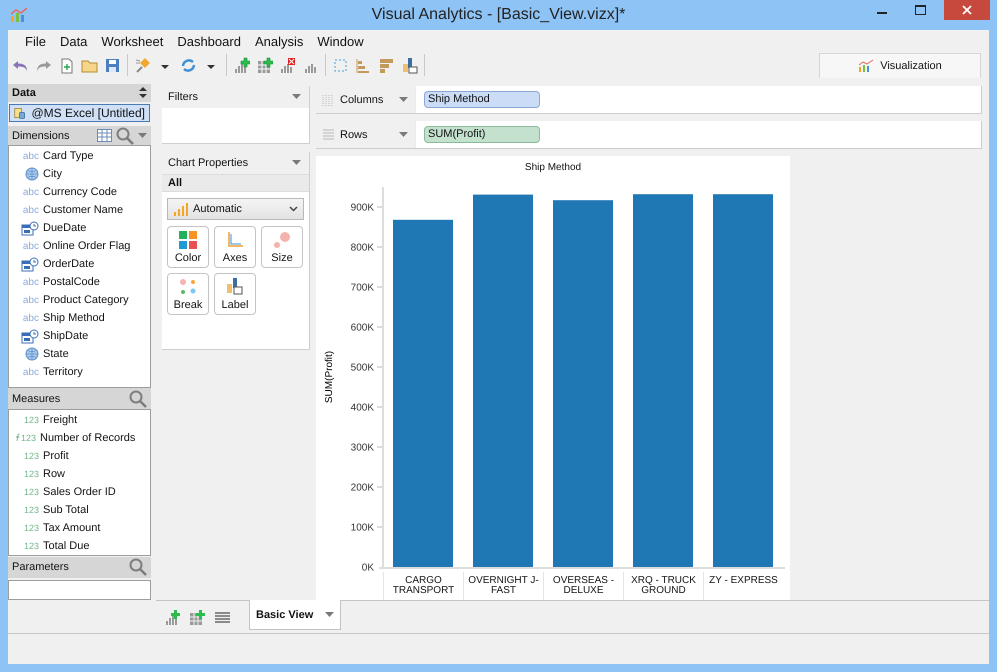 This screenshot has width=997, height=672. What do you see at coordinates (52, 174) in the screenshot?
I see `field-item: City` at bounding box center [52, 174].